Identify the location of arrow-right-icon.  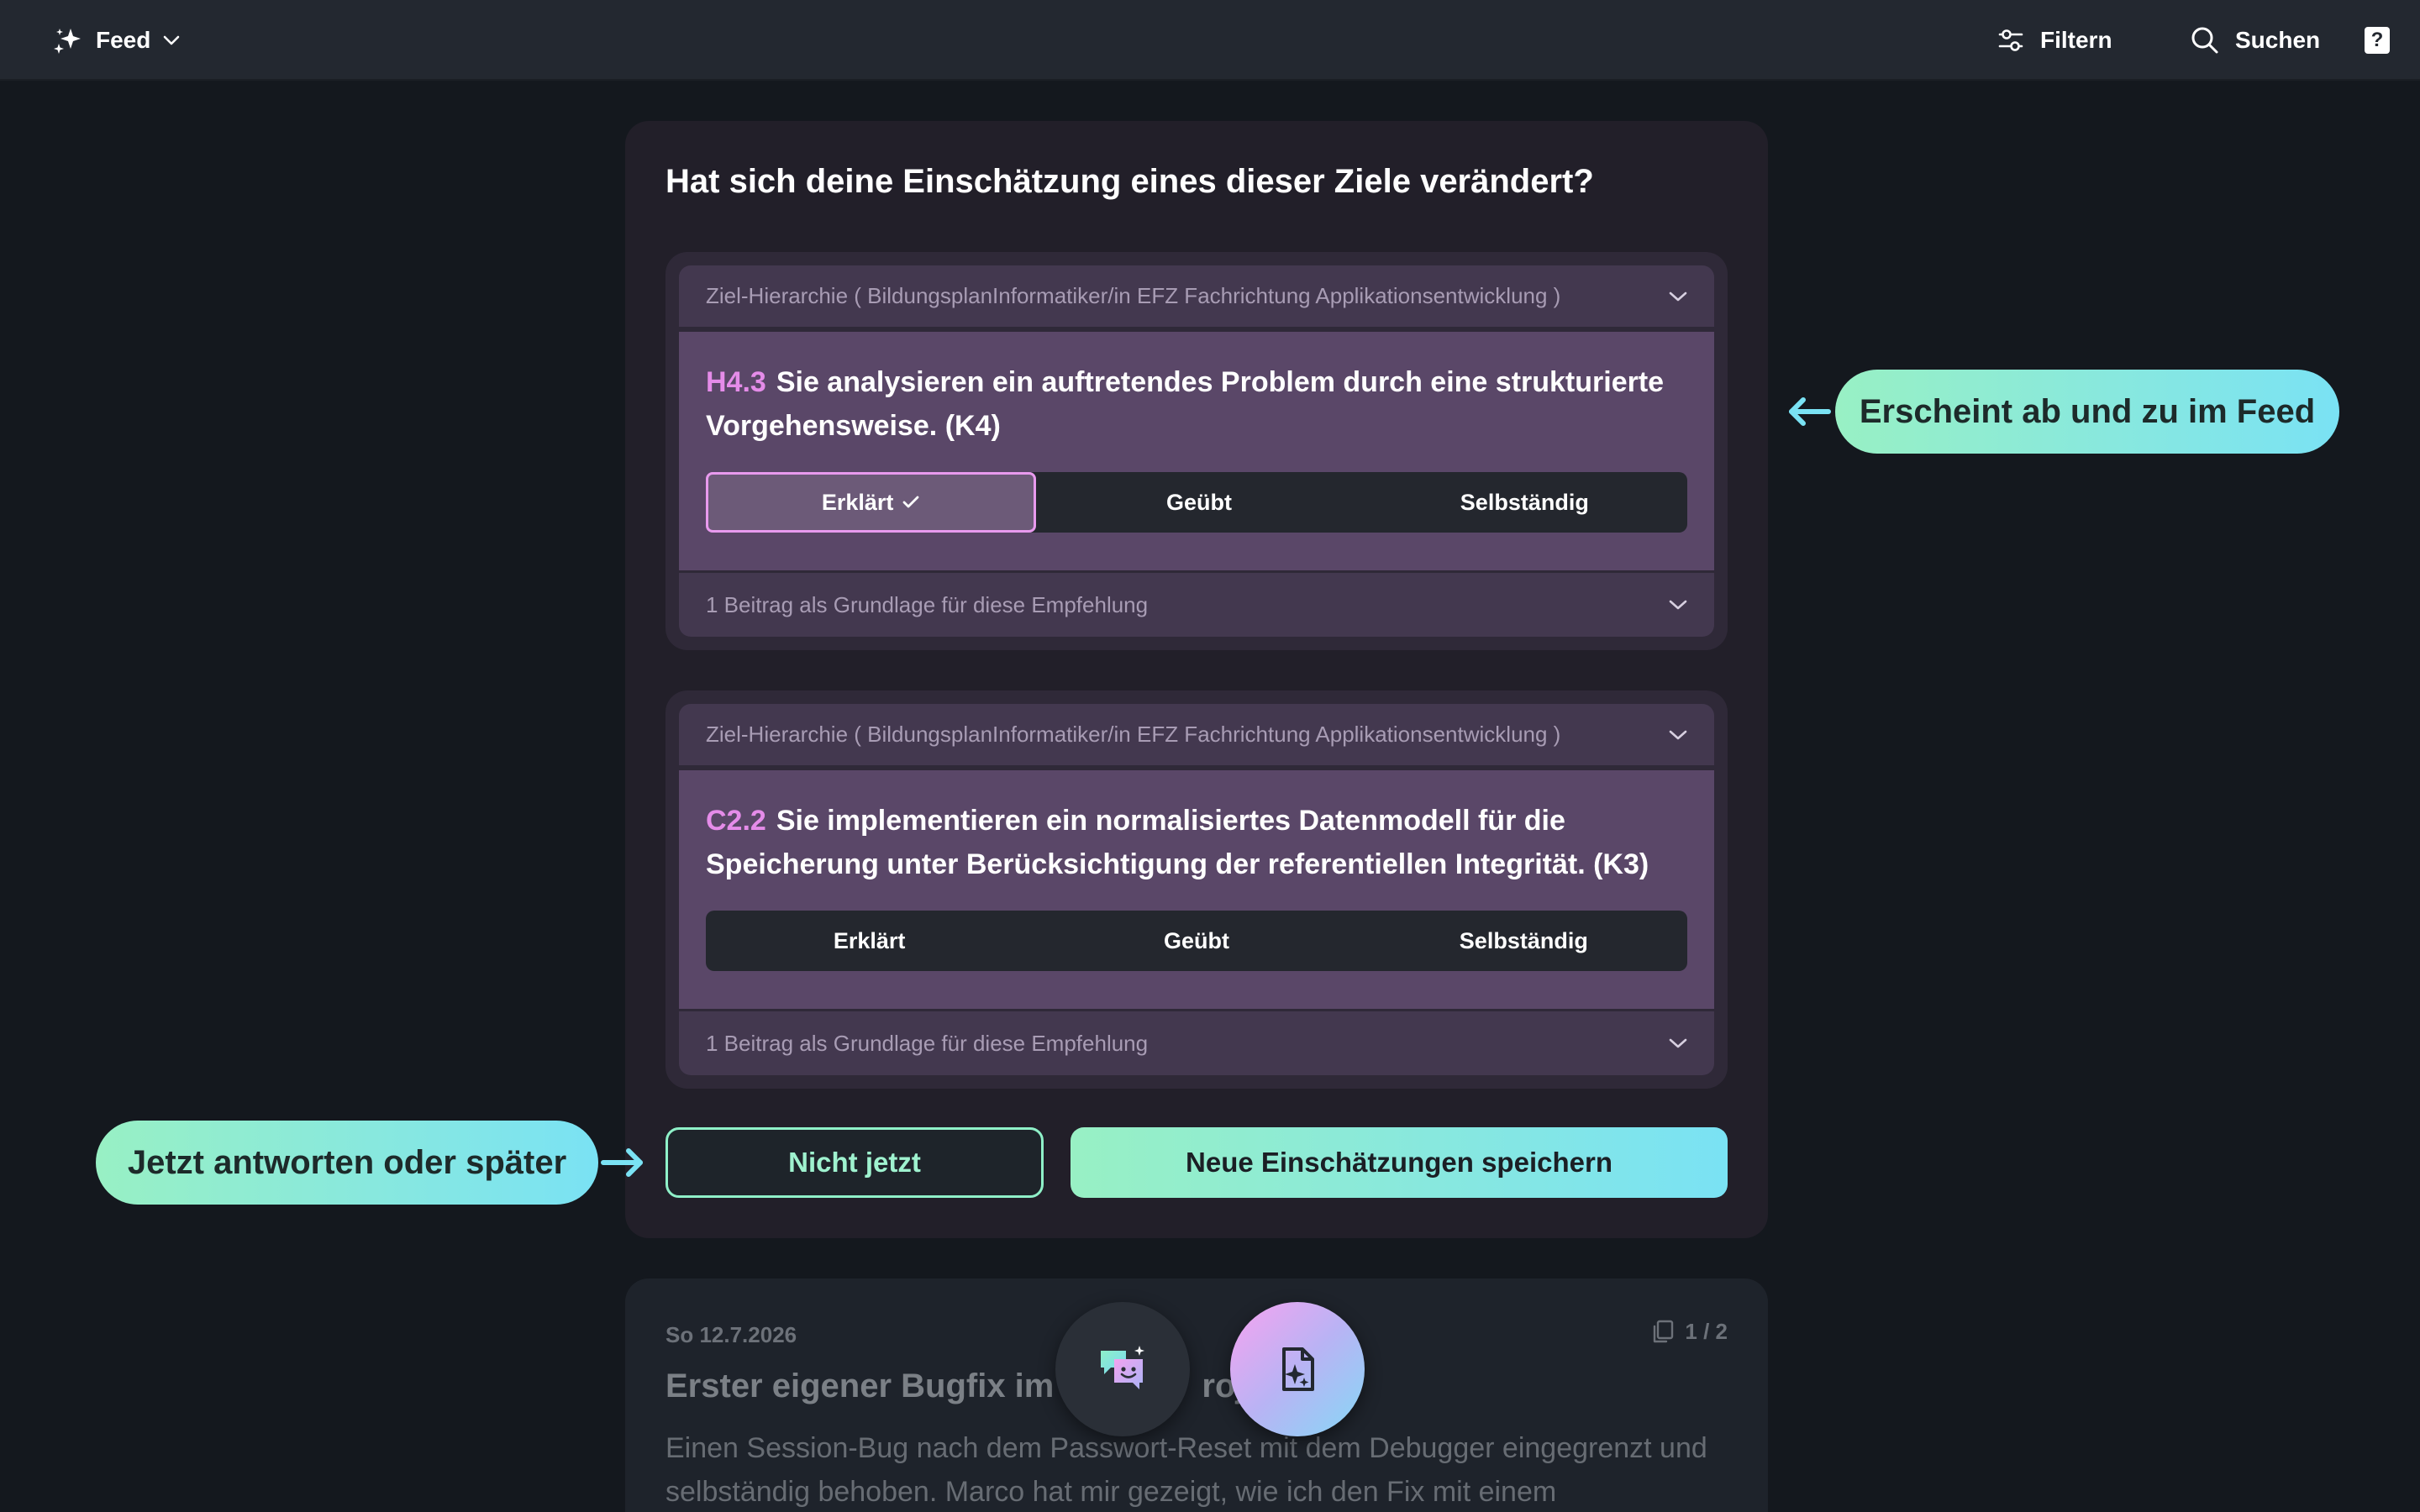
(622, 1162).